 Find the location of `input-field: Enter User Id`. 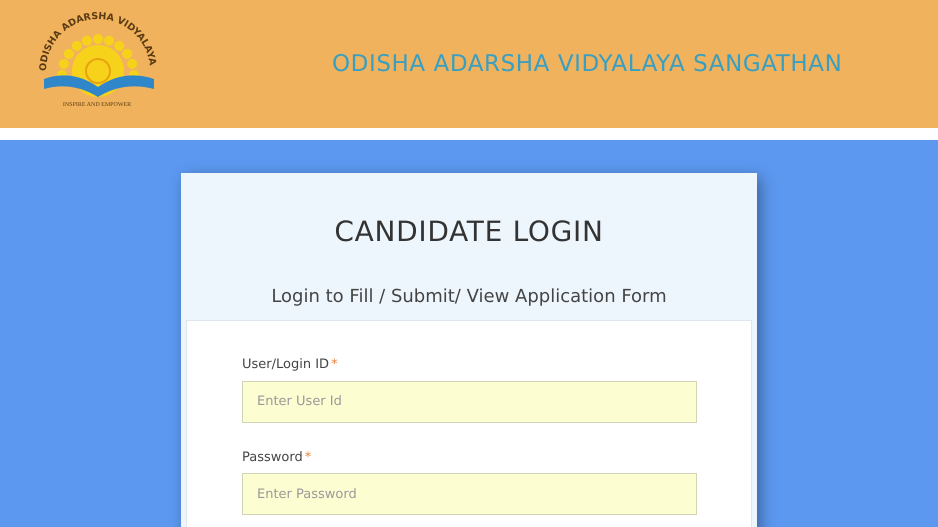

input-field: Enter User Id is located at coordinates (469, 401).